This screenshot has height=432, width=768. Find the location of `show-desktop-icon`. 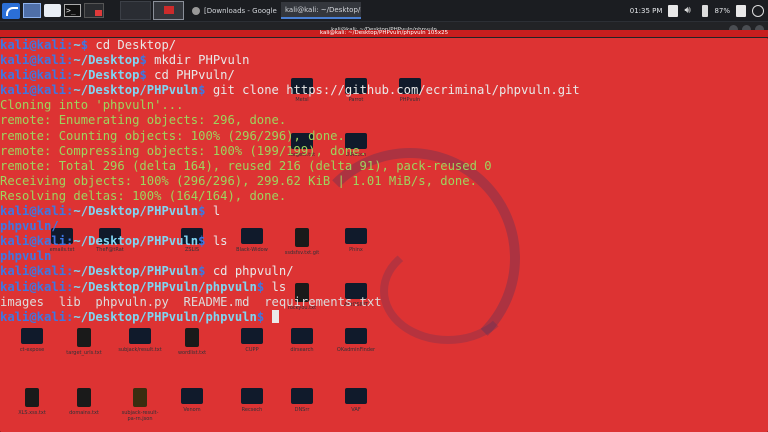

show-desktop-icon is located at coordinates (32, 10).